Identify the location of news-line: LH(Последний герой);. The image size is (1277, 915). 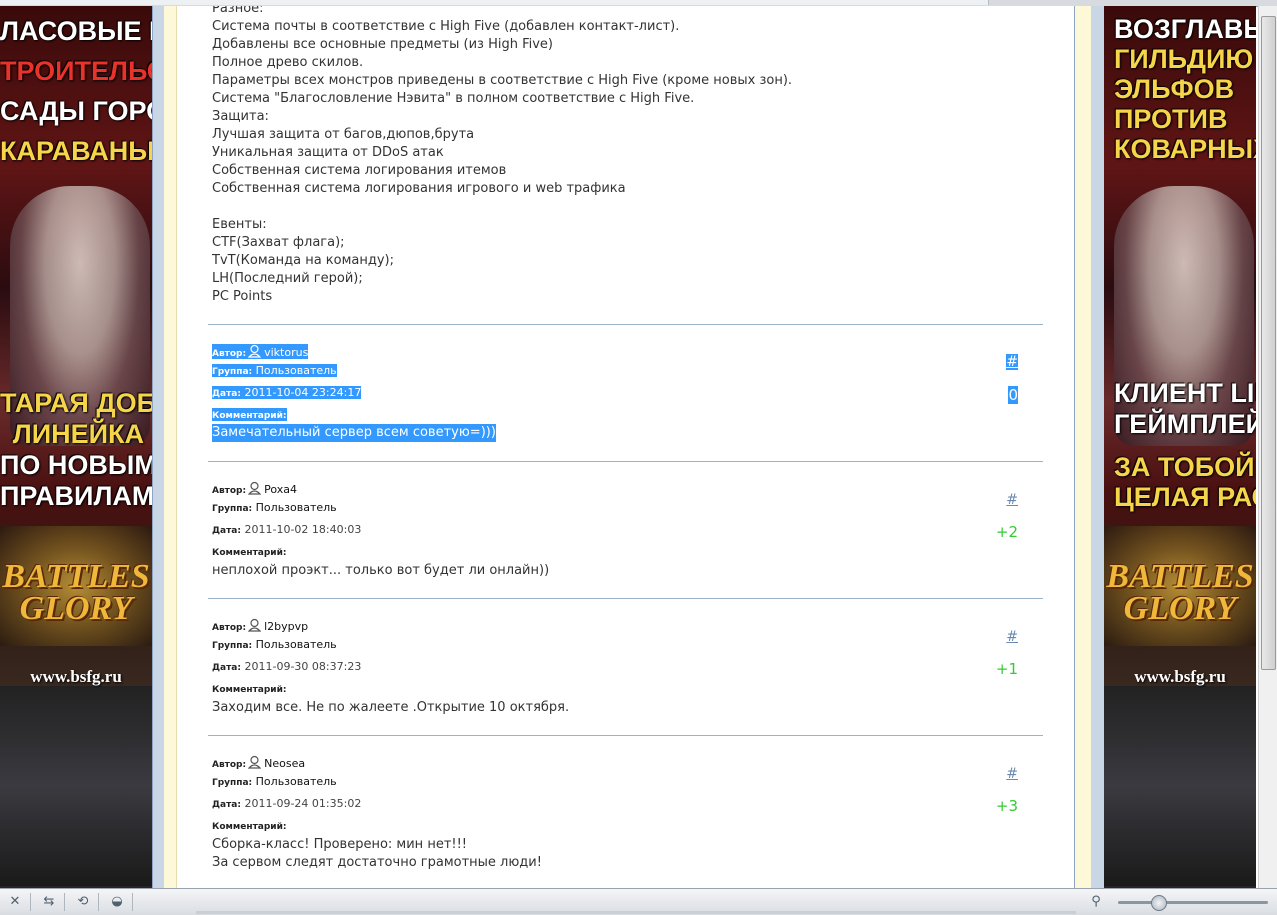
(287, 278).